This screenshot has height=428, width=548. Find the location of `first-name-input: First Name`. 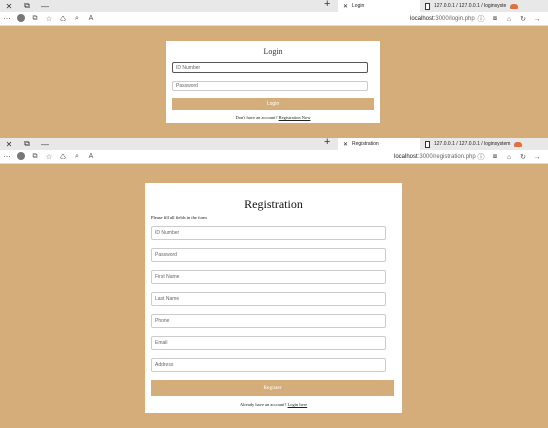

first-name-input: First Name is located at coordinates (268, 277).